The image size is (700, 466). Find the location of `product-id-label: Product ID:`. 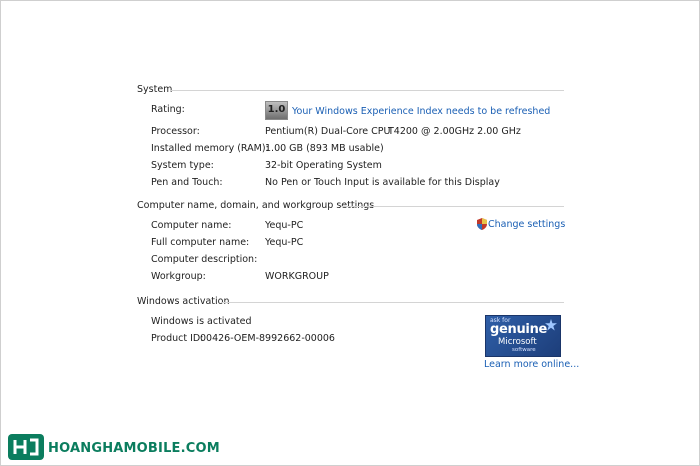

product-id-label: Product ID: is located at coordinates (177, 338).